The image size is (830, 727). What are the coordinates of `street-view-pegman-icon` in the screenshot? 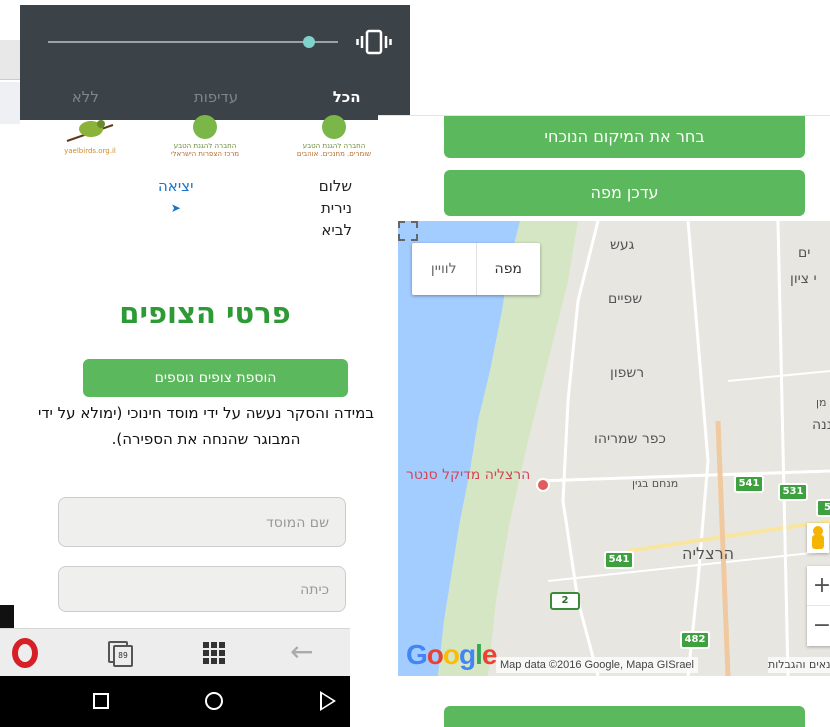 It's located at (818, 538).